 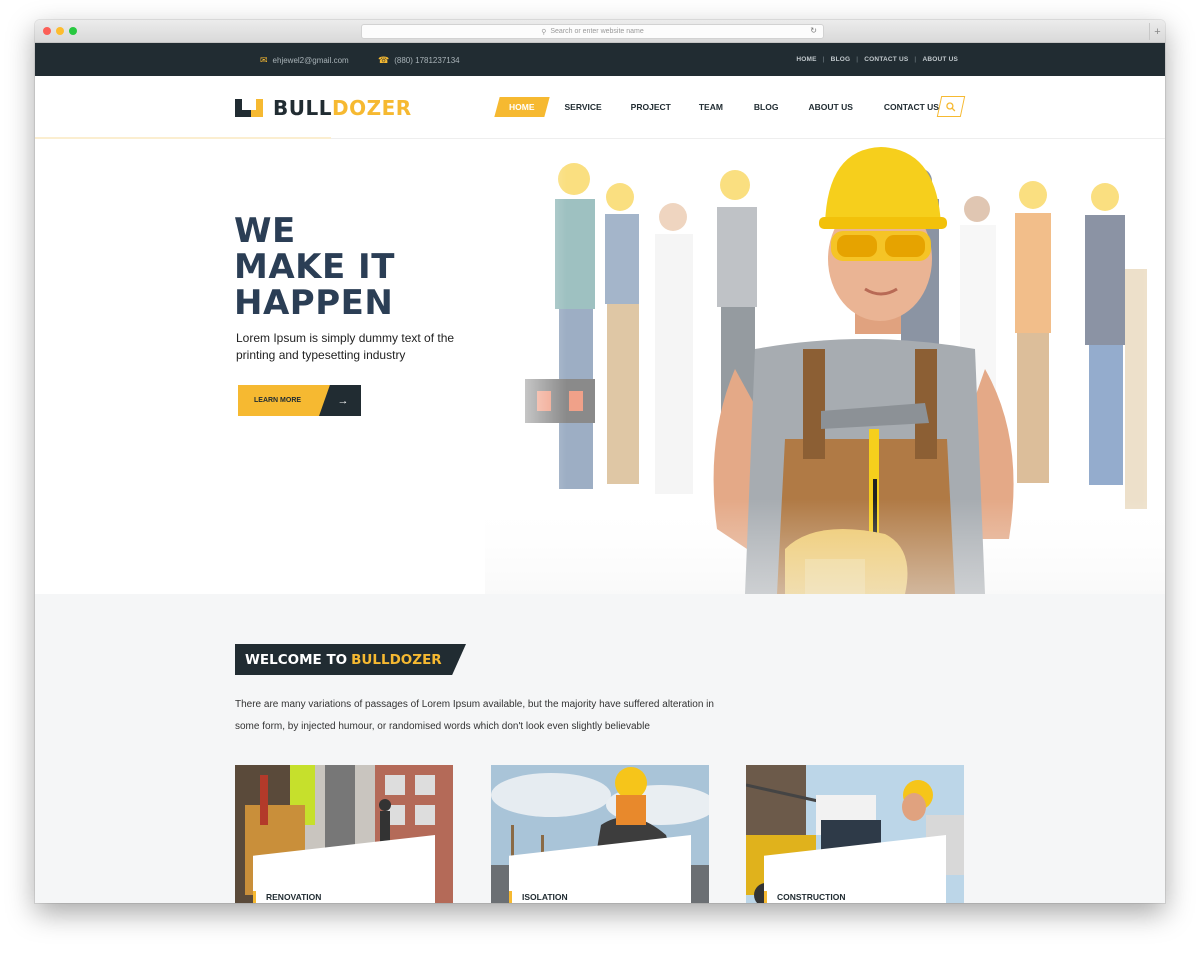 What do you see at coordinates (841, 59) in the screenshot?
I see `topbar-link-blog: BLOG` at bounding box center [841, 59].